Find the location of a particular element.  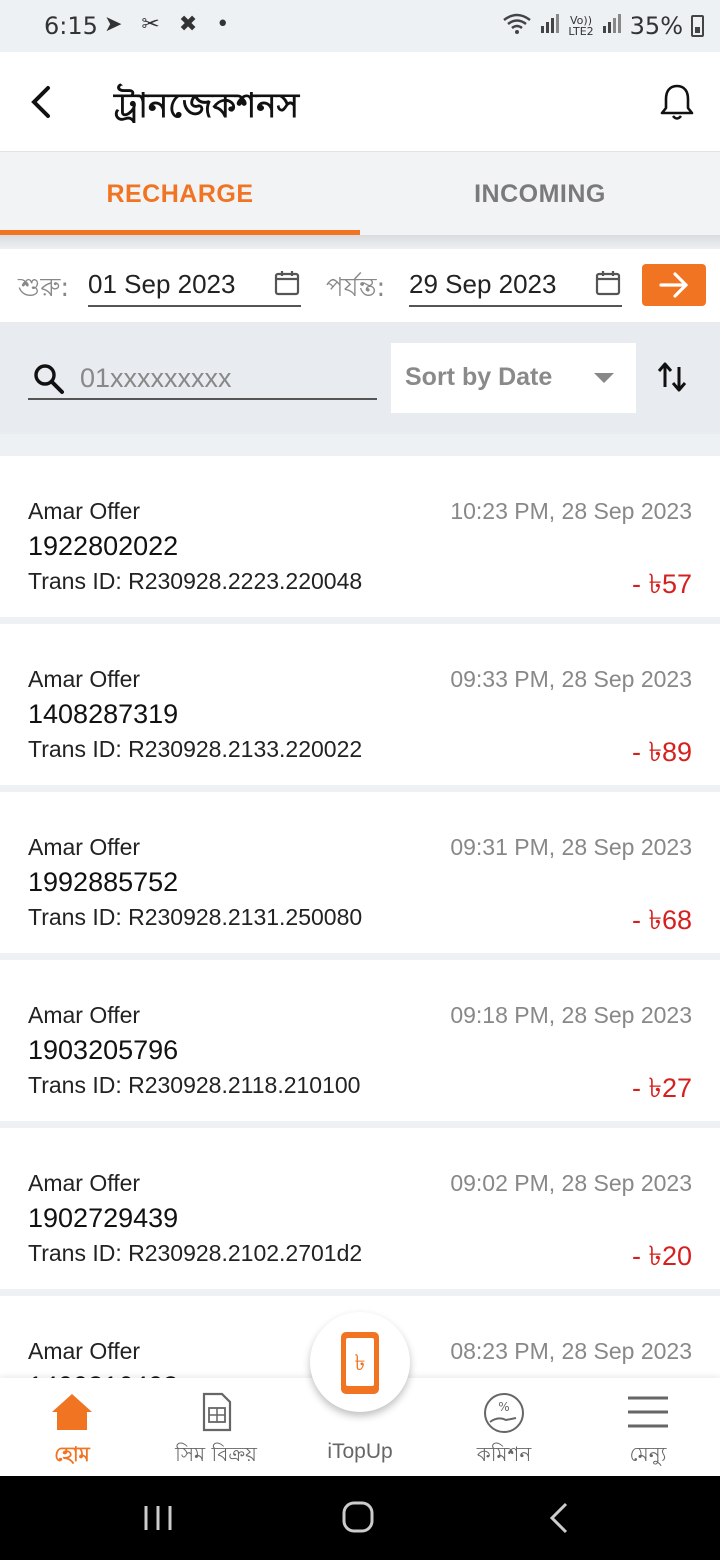

to-date-label: পর্যন্ত: is located at coordinates (356, 288).